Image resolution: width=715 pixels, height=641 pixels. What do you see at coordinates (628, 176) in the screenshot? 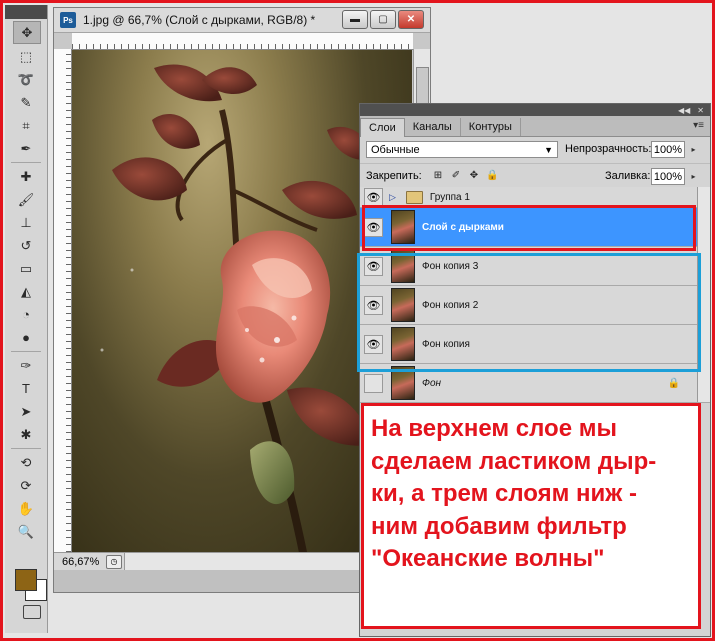
I see `fill-label: Заливка:` at bounding box center [628, 176].